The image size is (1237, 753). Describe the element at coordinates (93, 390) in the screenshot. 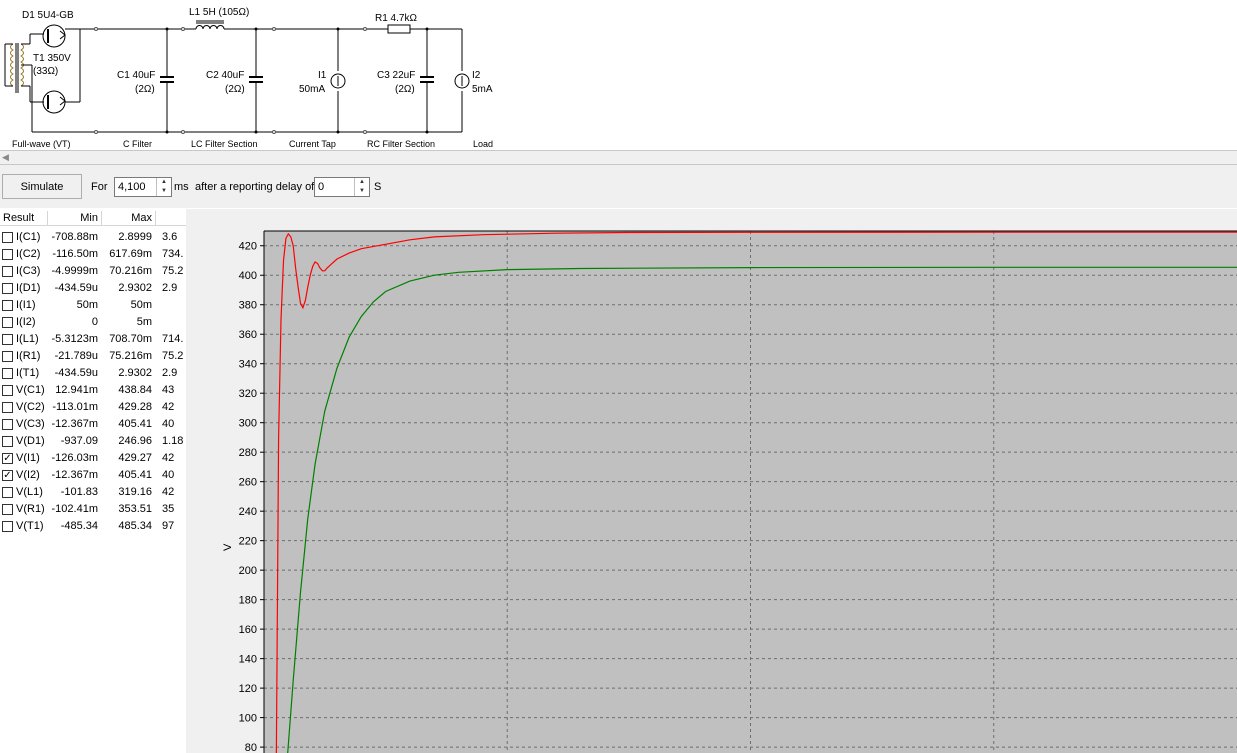

I see `result-row: V(C1) 12.941m 438.84 43` at that location.